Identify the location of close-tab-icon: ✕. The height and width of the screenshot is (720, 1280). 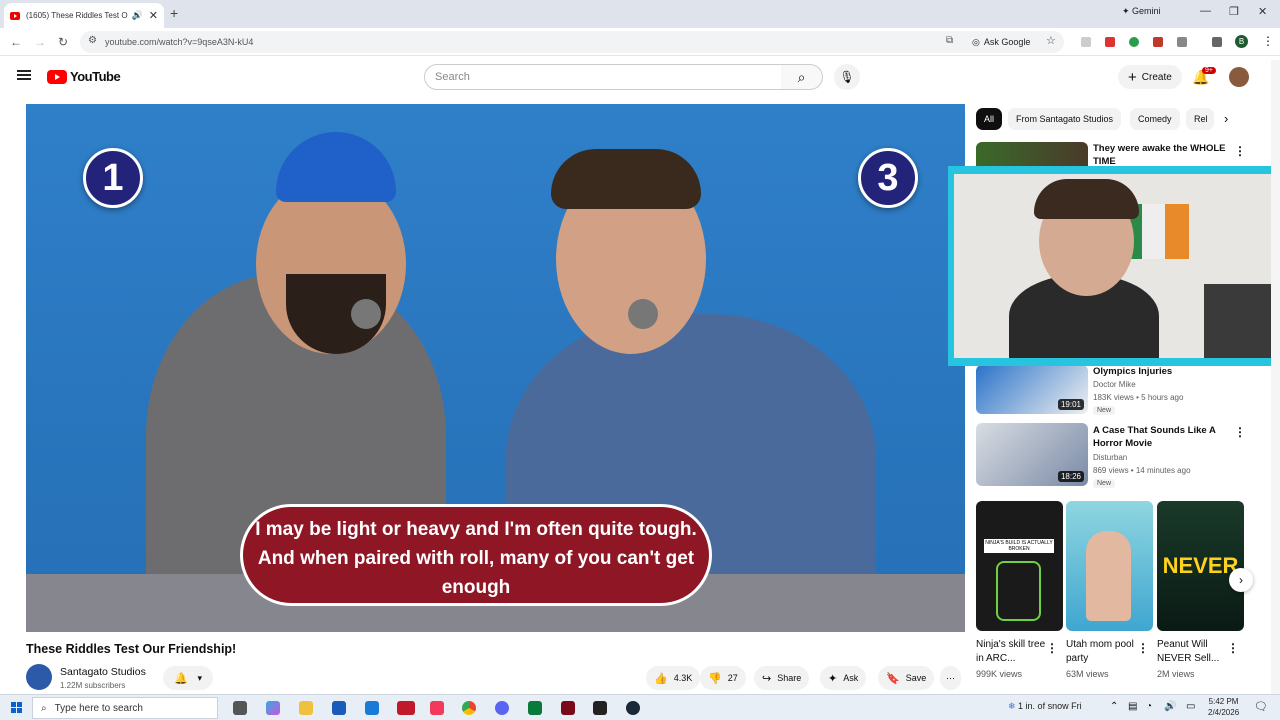
(153, 15).